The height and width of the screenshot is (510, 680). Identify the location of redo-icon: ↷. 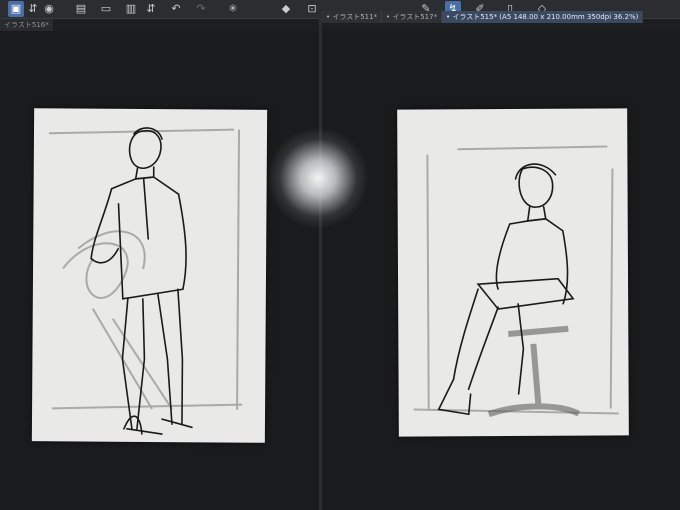
(201, 8).